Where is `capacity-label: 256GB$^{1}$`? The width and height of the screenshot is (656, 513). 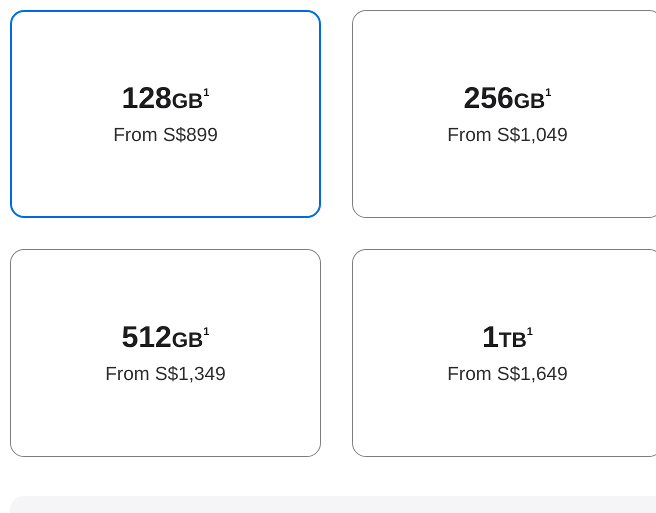 capacity-label: 256GB$^{1}$ is located at coordinates (508, 98).